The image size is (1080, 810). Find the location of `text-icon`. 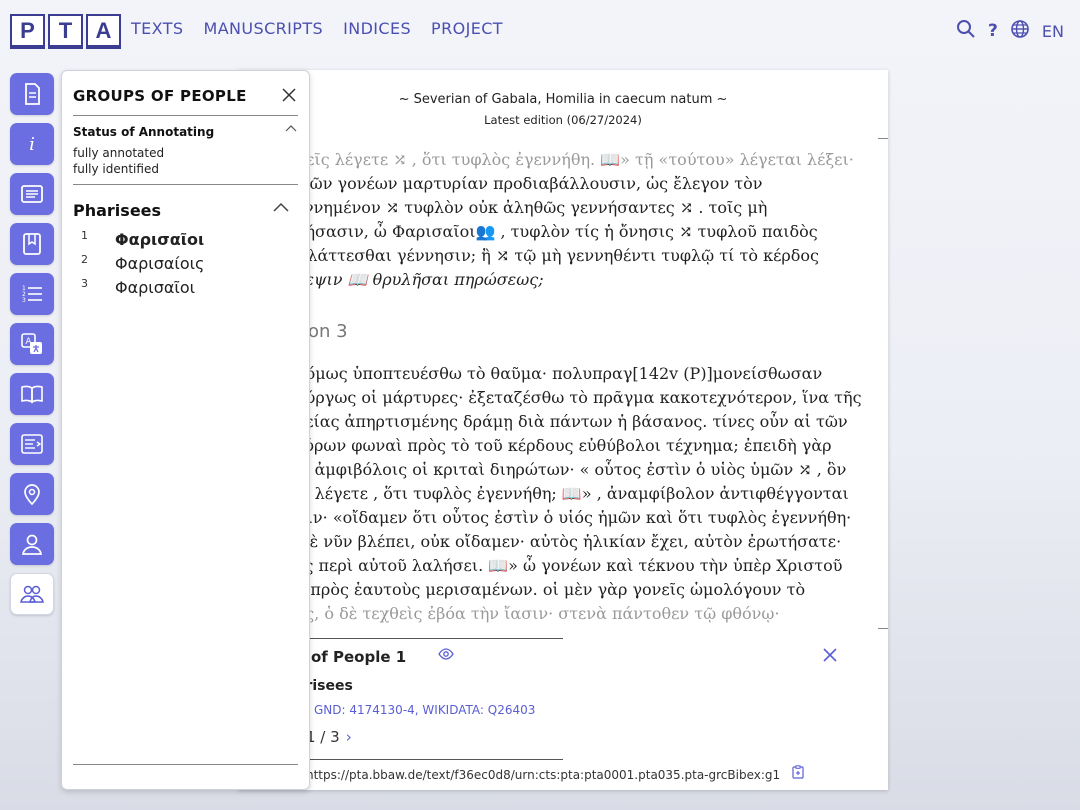

text-icon is located at coordinates (32, 194).